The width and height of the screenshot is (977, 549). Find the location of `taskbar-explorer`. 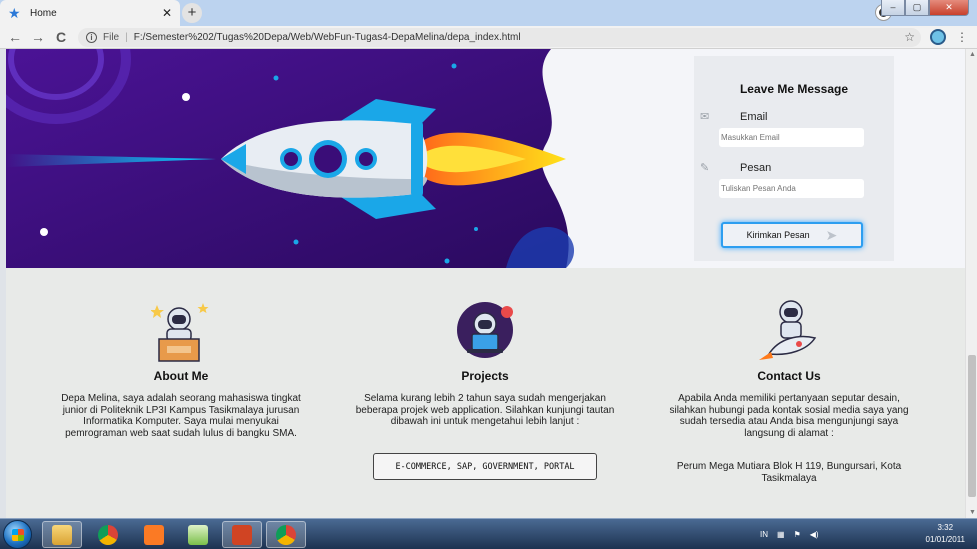

taskbar-explorer is located at coordinates (62, 534).